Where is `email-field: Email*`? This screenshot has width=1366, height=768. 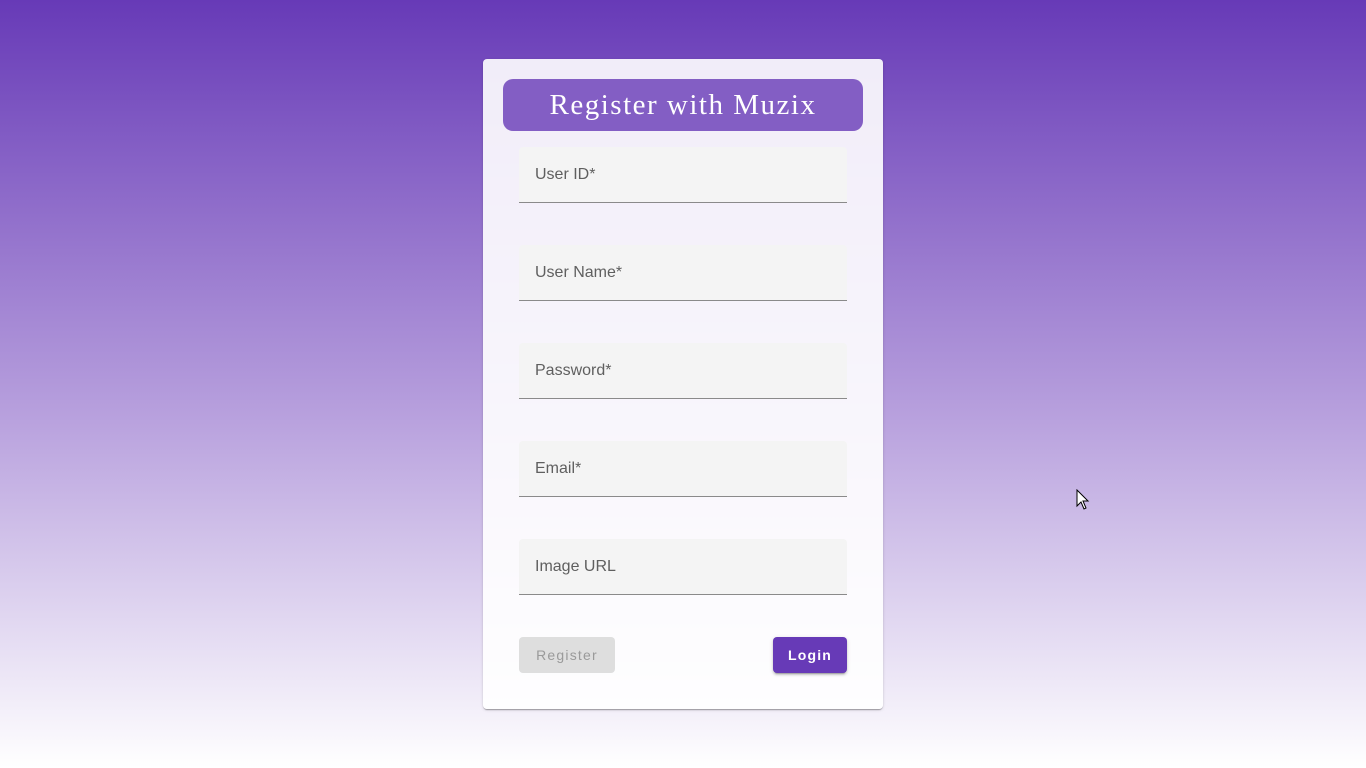
email-field: Email* is located at coordinates (683, 469).